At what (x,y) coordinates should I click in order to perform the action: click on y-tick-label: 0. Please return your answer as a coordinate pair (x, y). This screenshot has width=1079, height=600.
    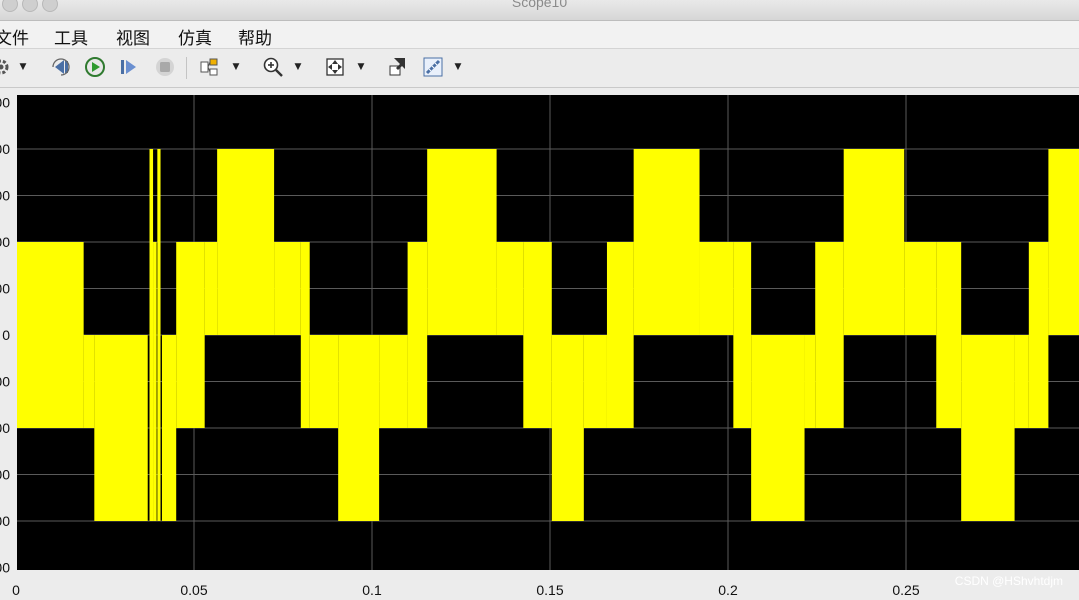
    Looking at the image, I should click on (6, 335).